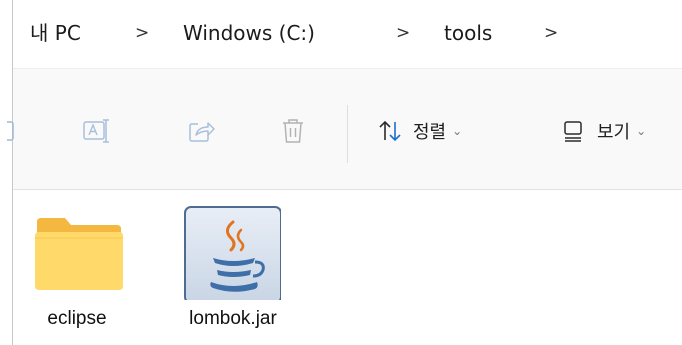 This screenshot has width=682, height=345. Describe the element at coordinates (614, 132) in the screenshot. I see `view-label: 보기` at that location.